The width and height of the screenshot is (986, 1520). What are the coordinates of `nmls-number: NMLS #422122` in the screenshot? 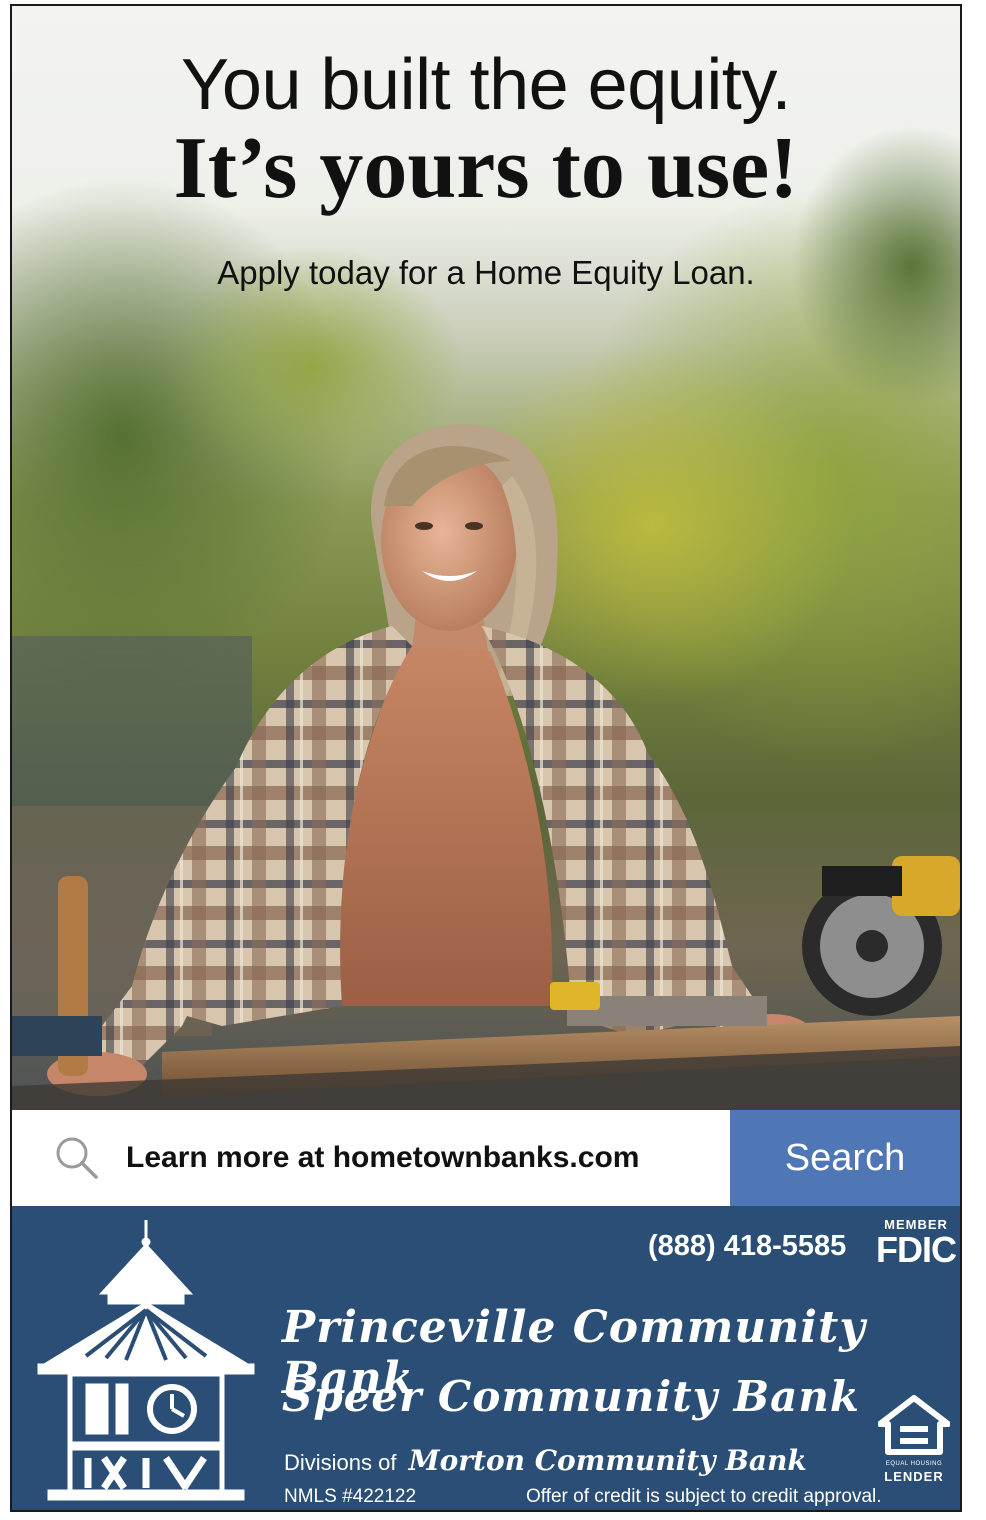 It's located at (350, 1496).